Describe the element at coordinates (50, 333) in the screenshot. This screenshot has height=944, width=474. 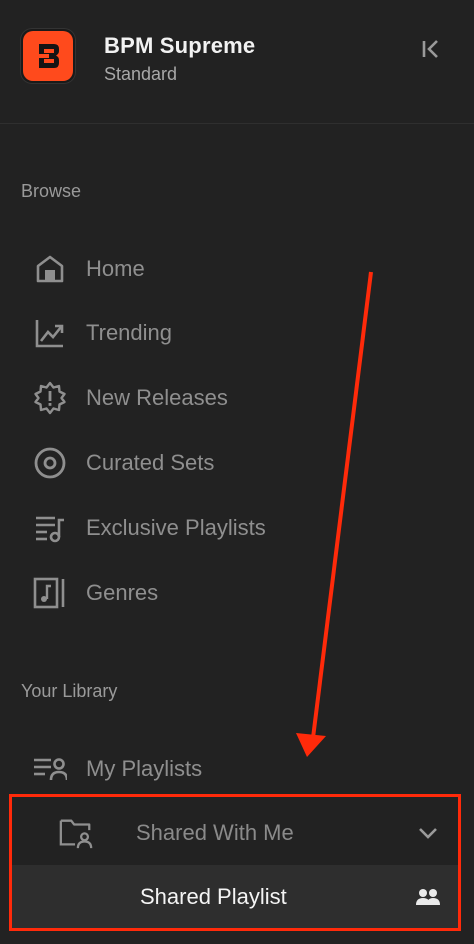
I see `trending-icon` at that location.